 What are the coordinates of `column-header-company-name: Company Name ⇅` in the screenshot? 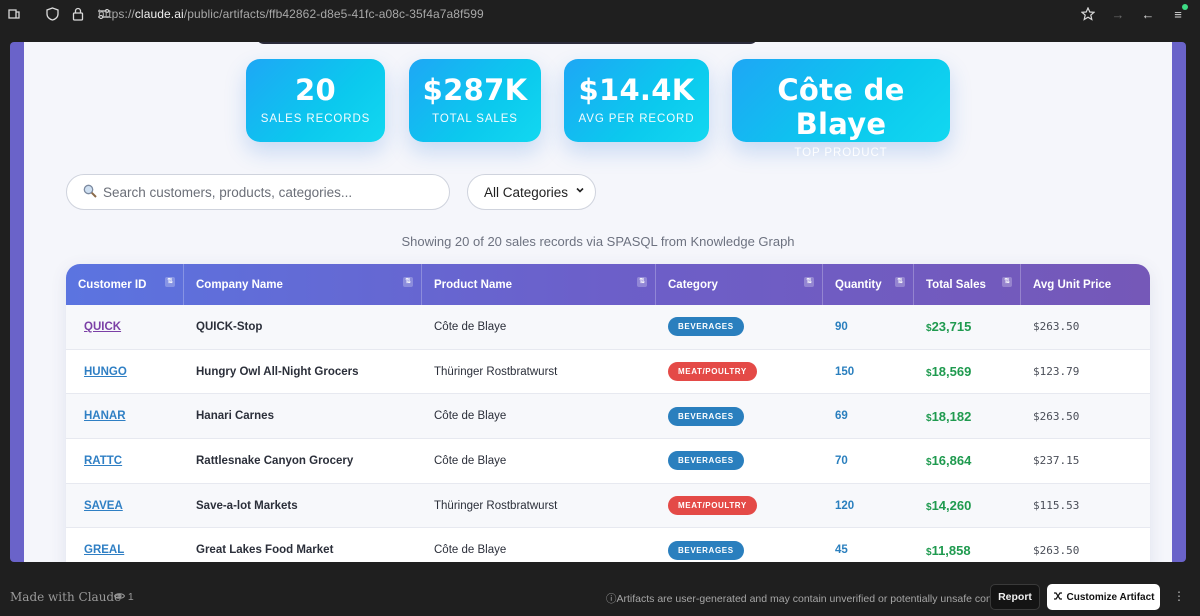 It's located at (303, 284).